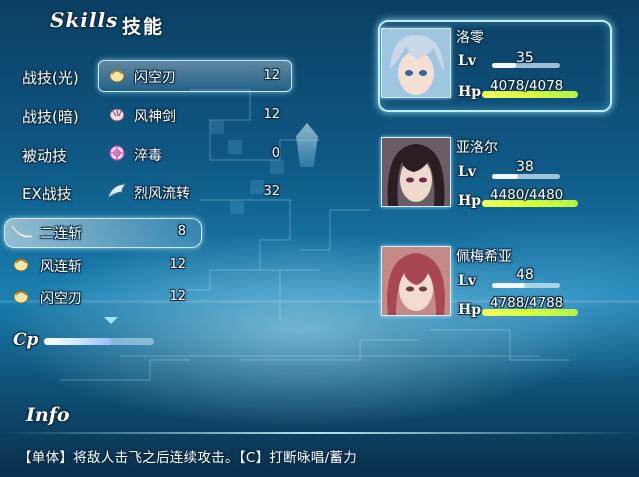 This screenshot has height=477, width=639. I want to click on cp-label: Cp, so click(26, 340).